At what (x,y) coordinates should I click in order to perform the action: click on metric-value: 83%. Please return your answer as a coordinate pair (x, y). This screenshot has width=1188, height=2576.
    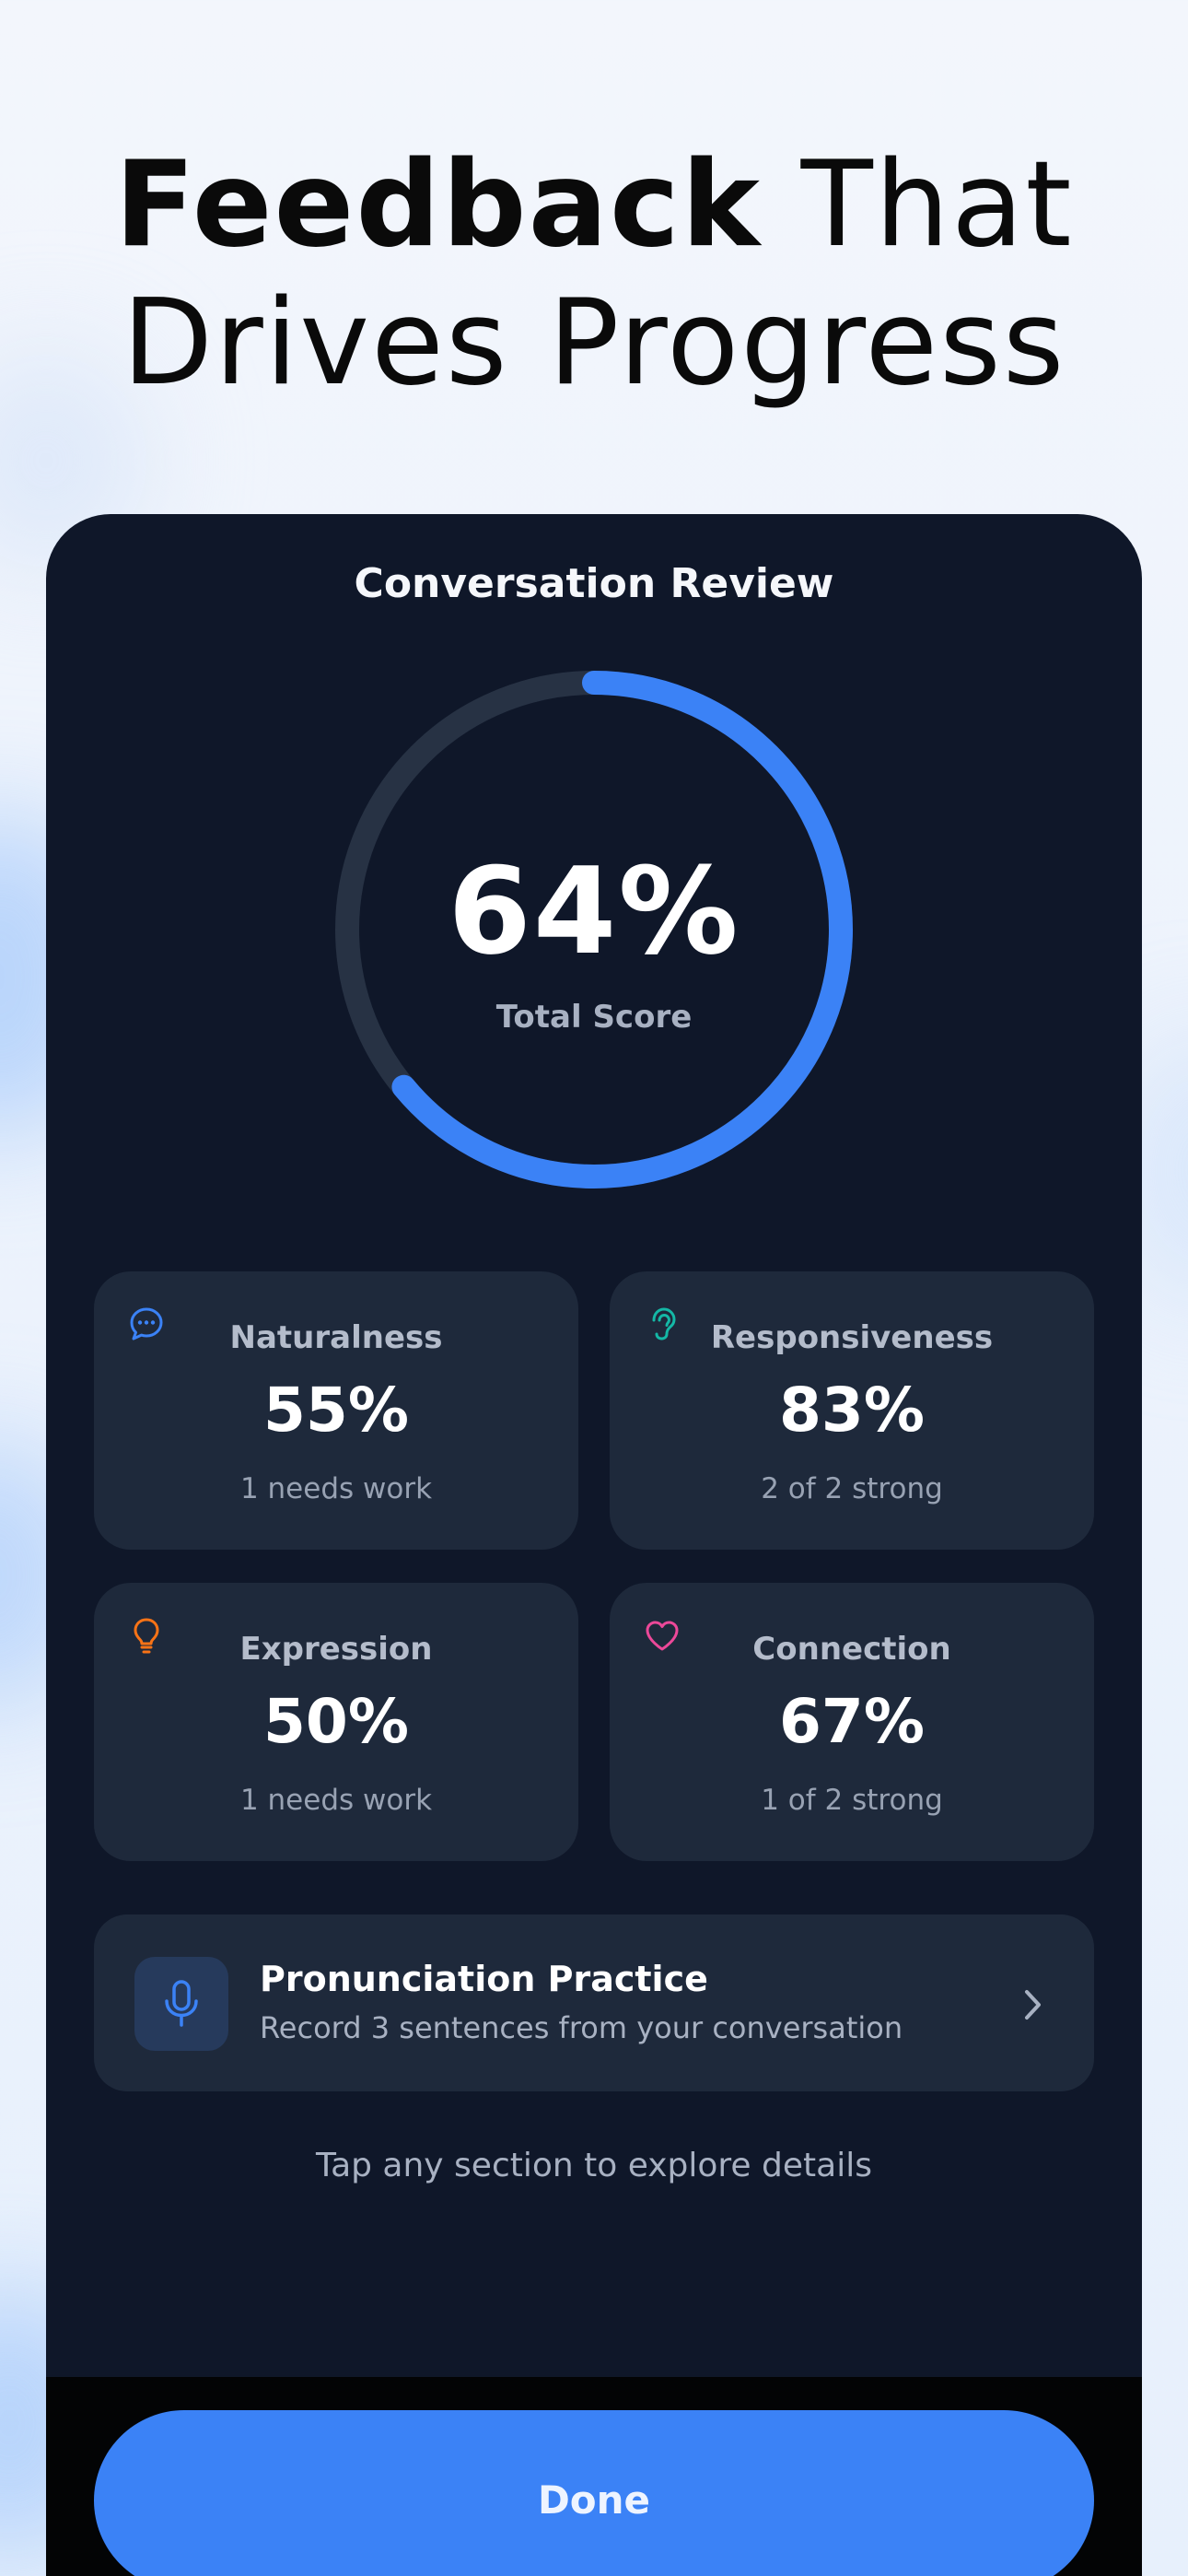
    Looking at the image, I should click on (852, 1410).